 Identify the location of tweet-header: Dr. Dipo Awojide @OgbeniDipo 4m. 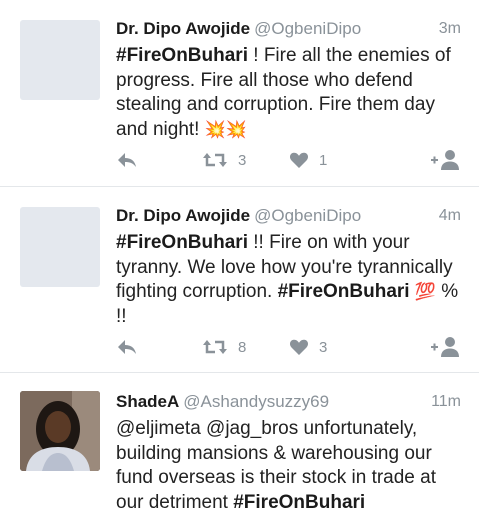
(288, 216).